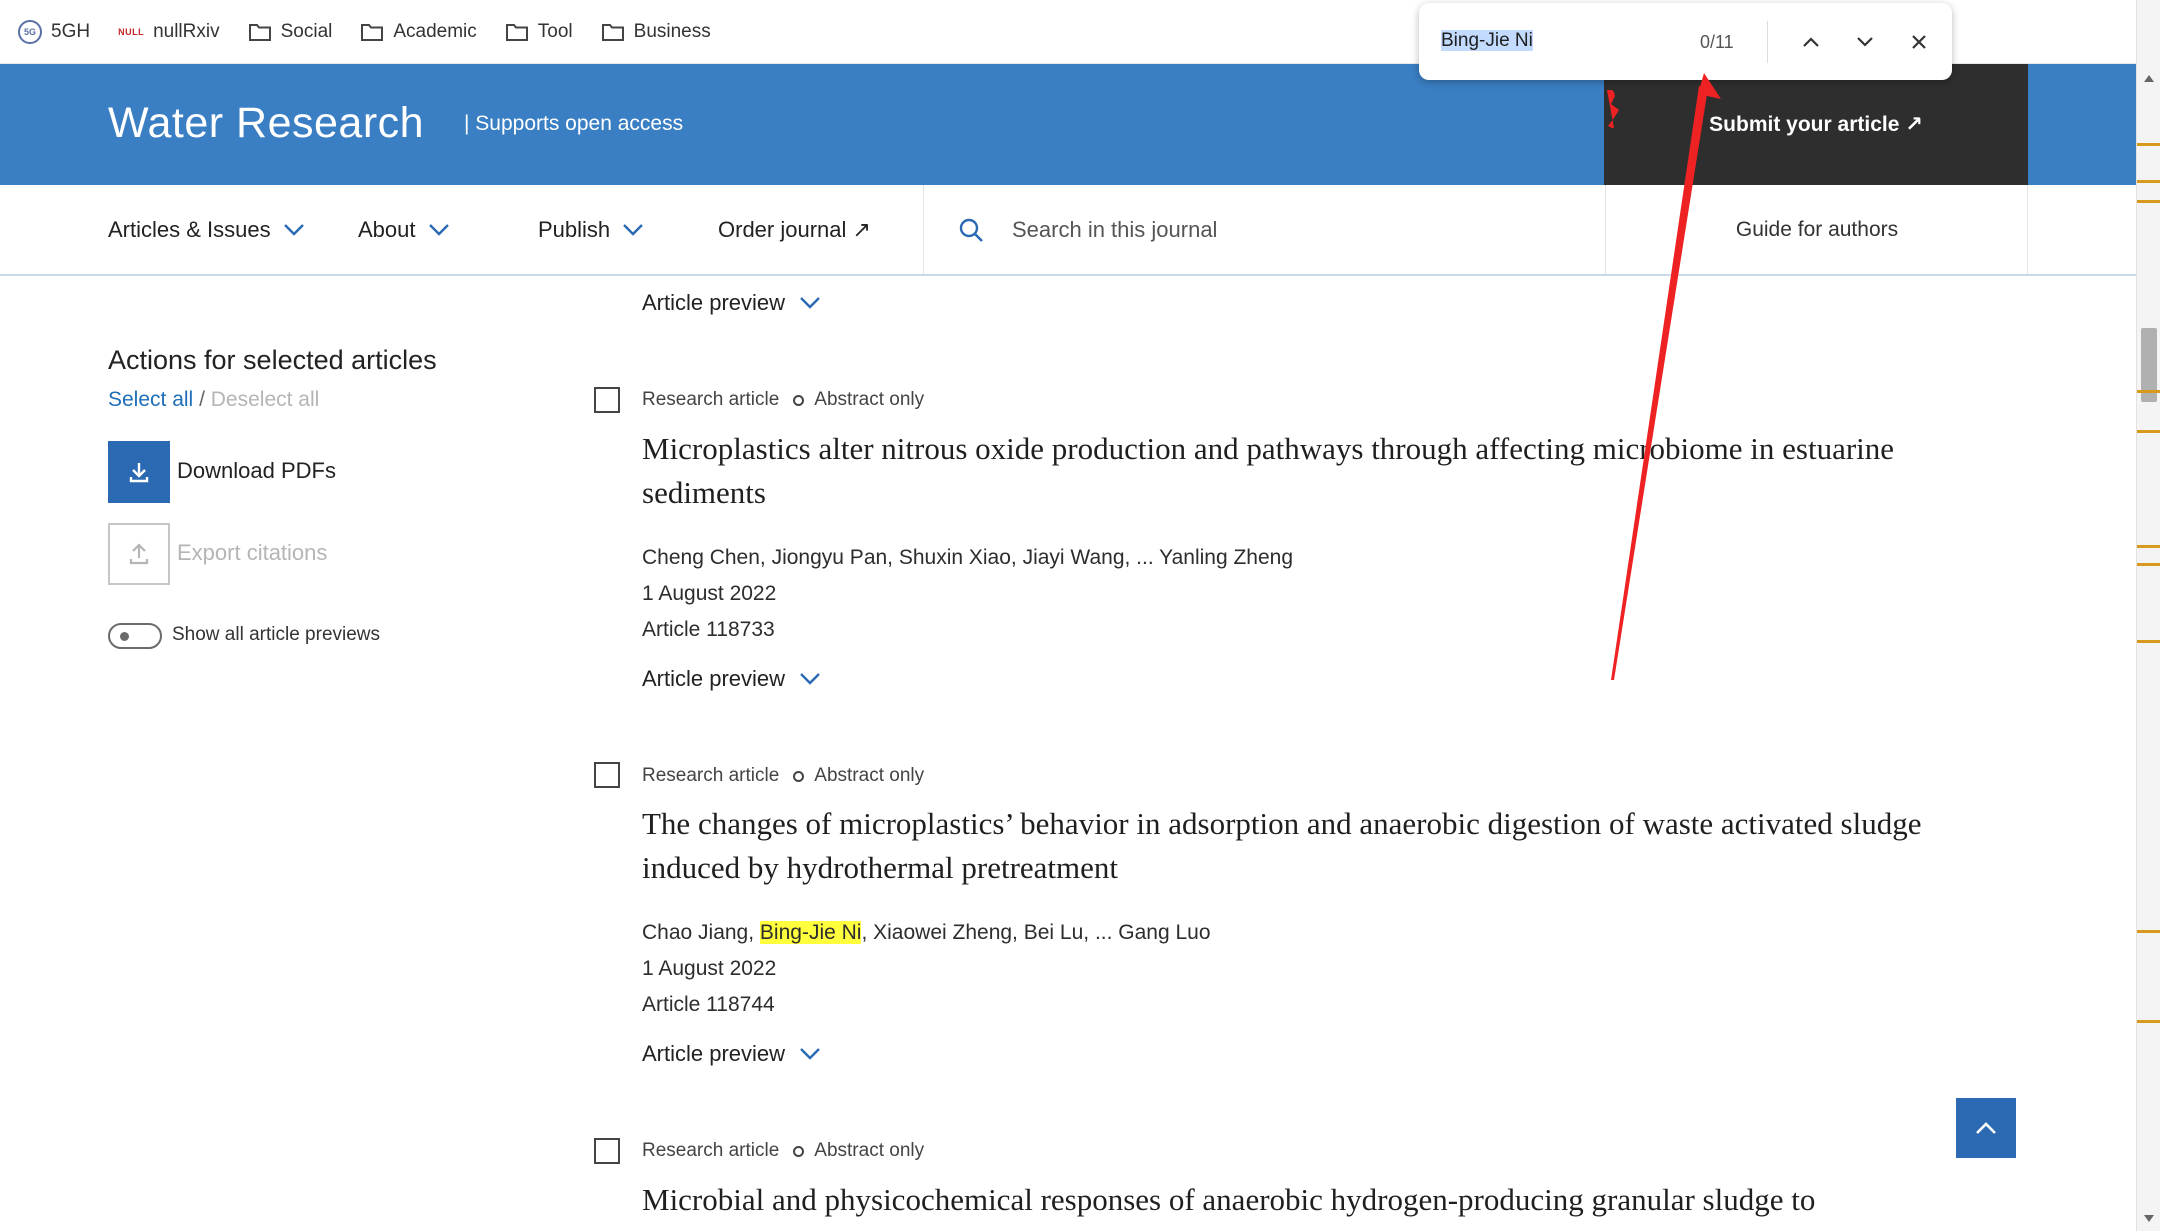 Image resolution: width=2160 pixels, height=1231 pixels. Describe the element at coordinates (1292, 230) in the screenshot. I see `search-input` at that location.